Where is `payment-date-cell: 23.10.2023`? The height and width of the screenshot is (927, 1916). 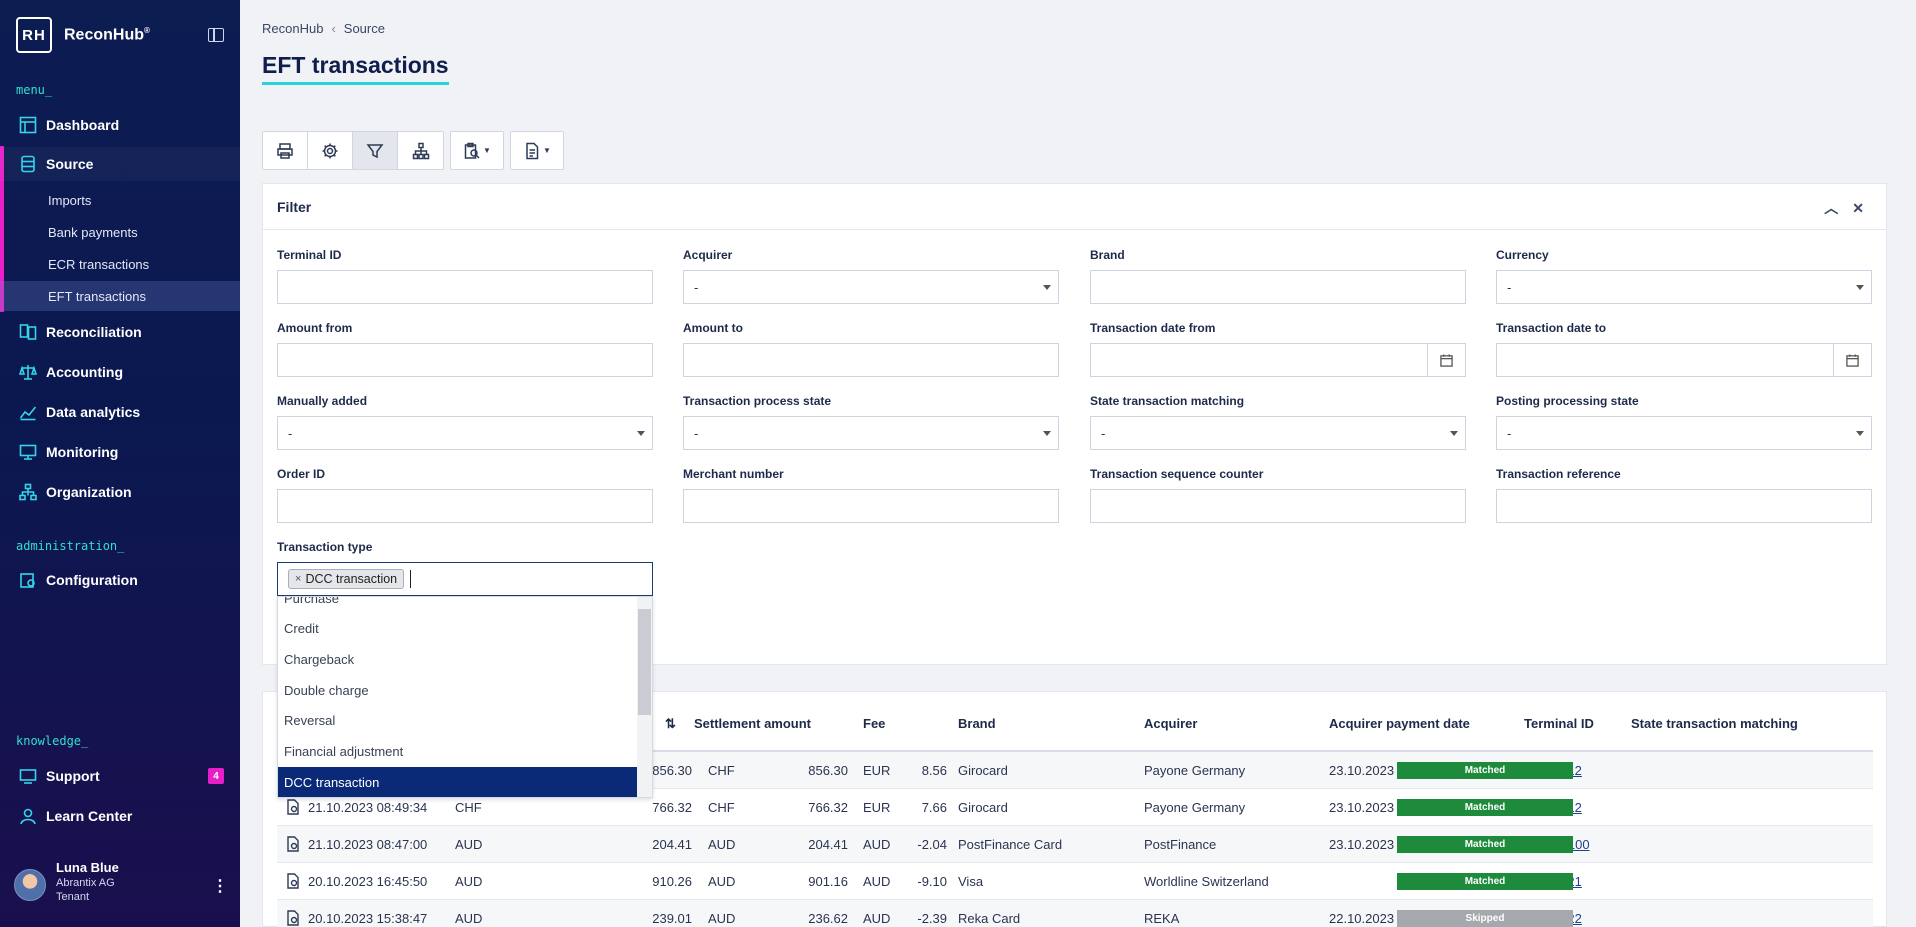 payment-date-cell: 23.10.2023 is located at coordinates (1362, 770).